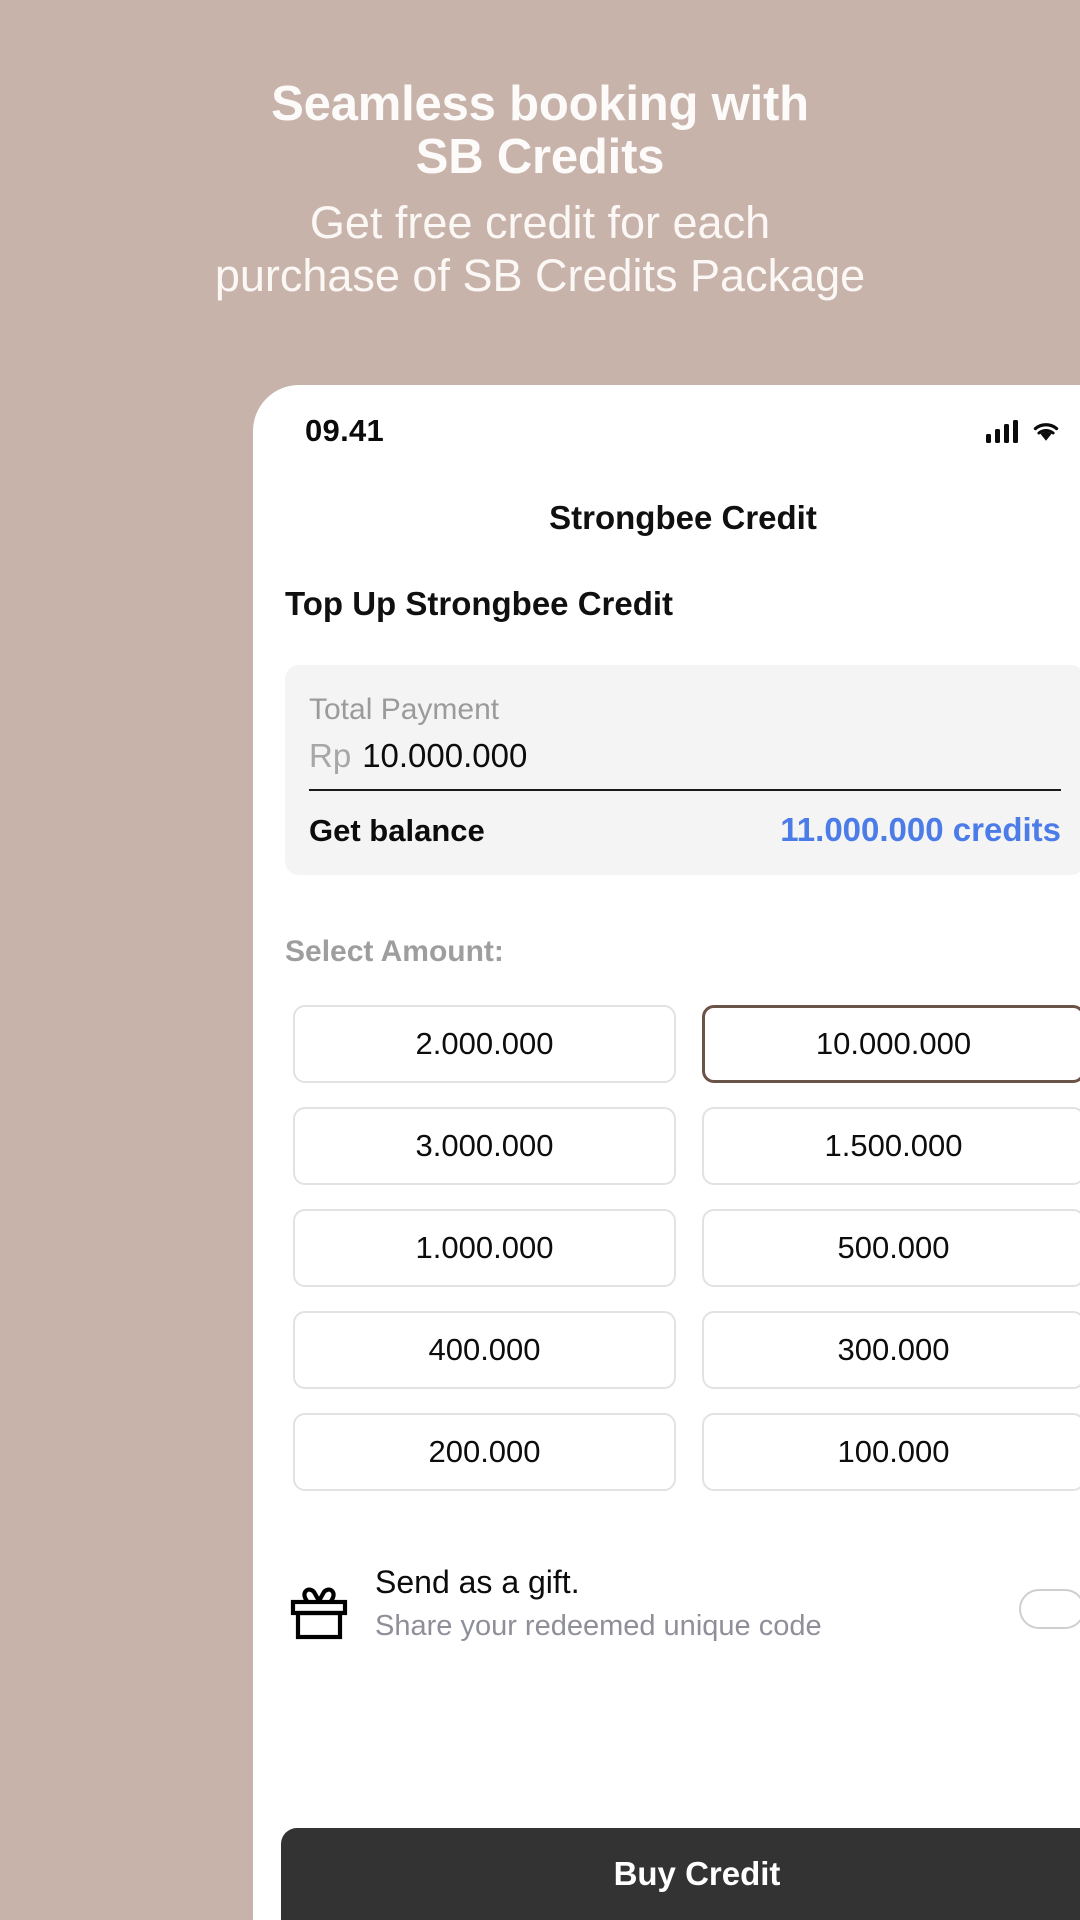 The image size is (1080, 1920). What do you see at coordinates (445, 755) in the screenshot?
I see `total-payment-value: 10.000.000` at bounding box center [445, 755].